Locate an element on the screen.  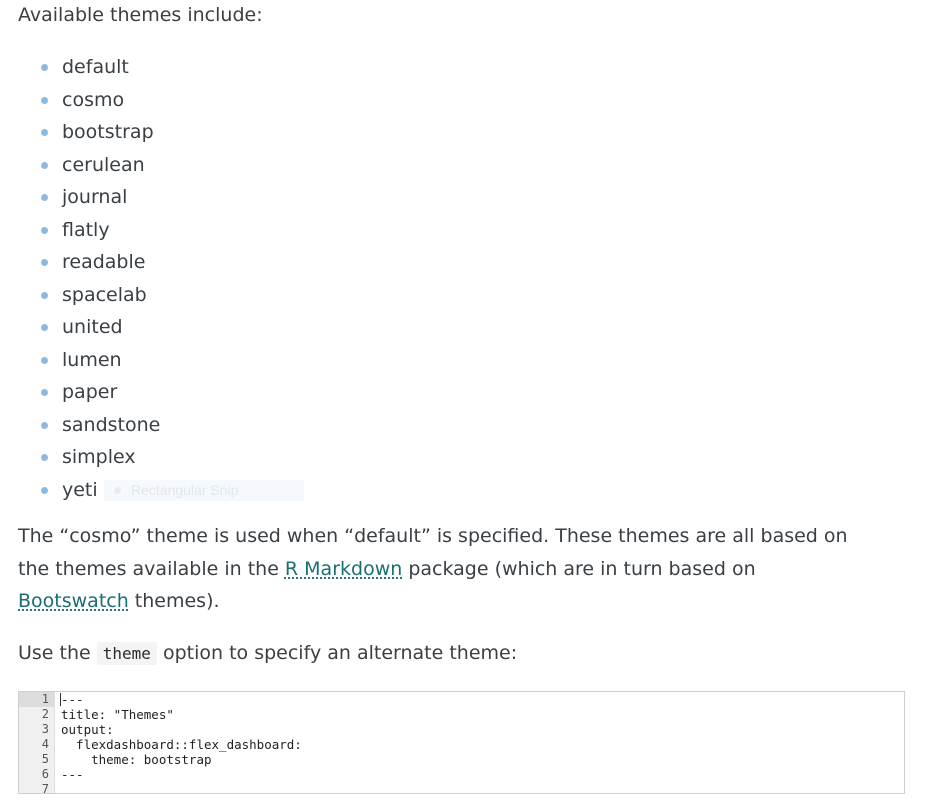
list-item: readable is located at coordinates (89, 265).